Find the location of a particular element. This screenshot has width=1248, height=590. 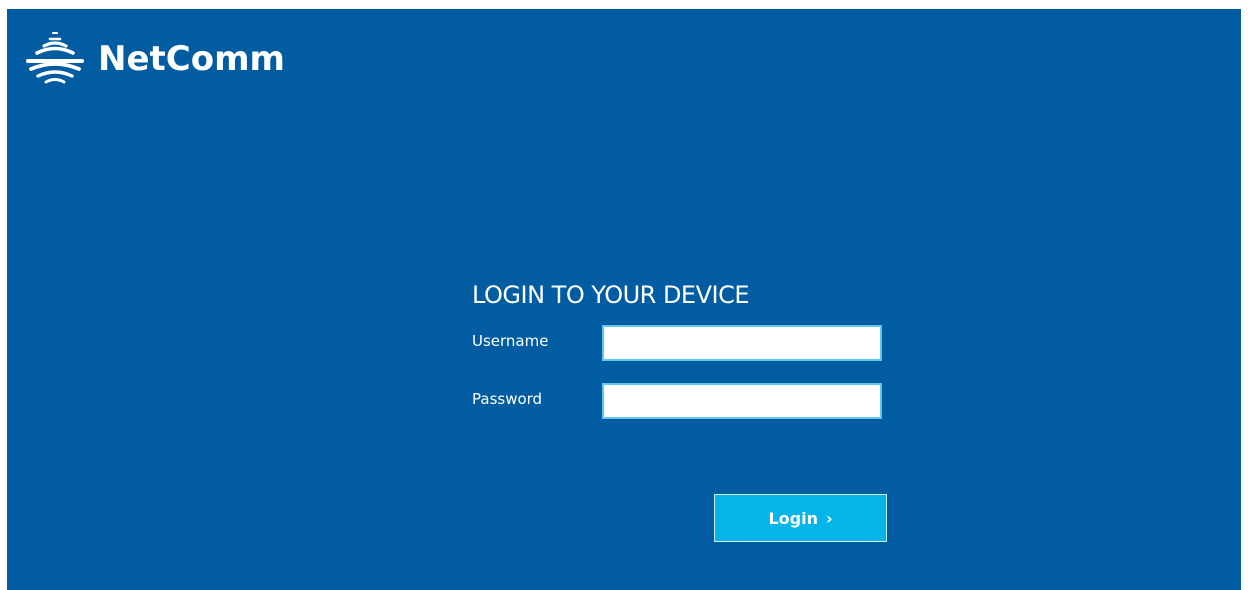

brand-name: NetComm is located at coordinates (191, 59).